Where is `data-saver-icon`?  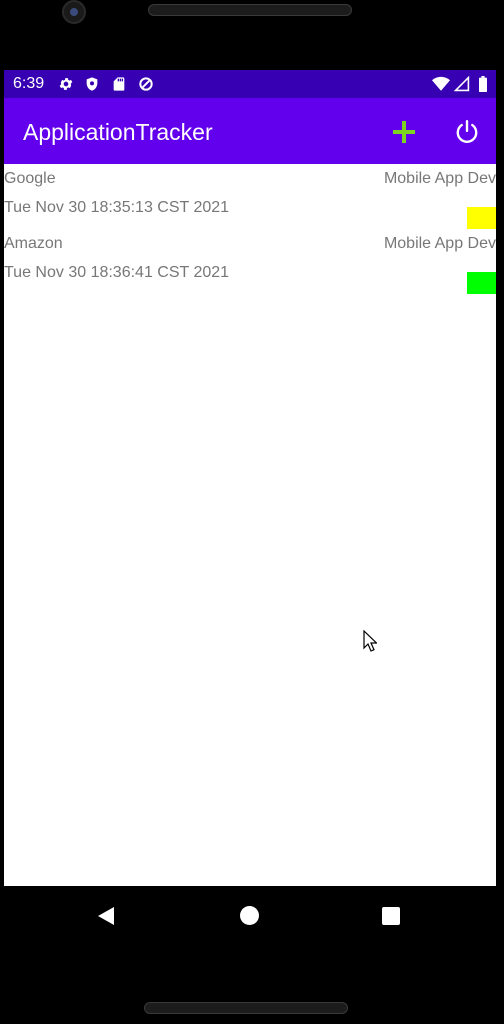
data-saver-icon is located at coordinates (146, 84).